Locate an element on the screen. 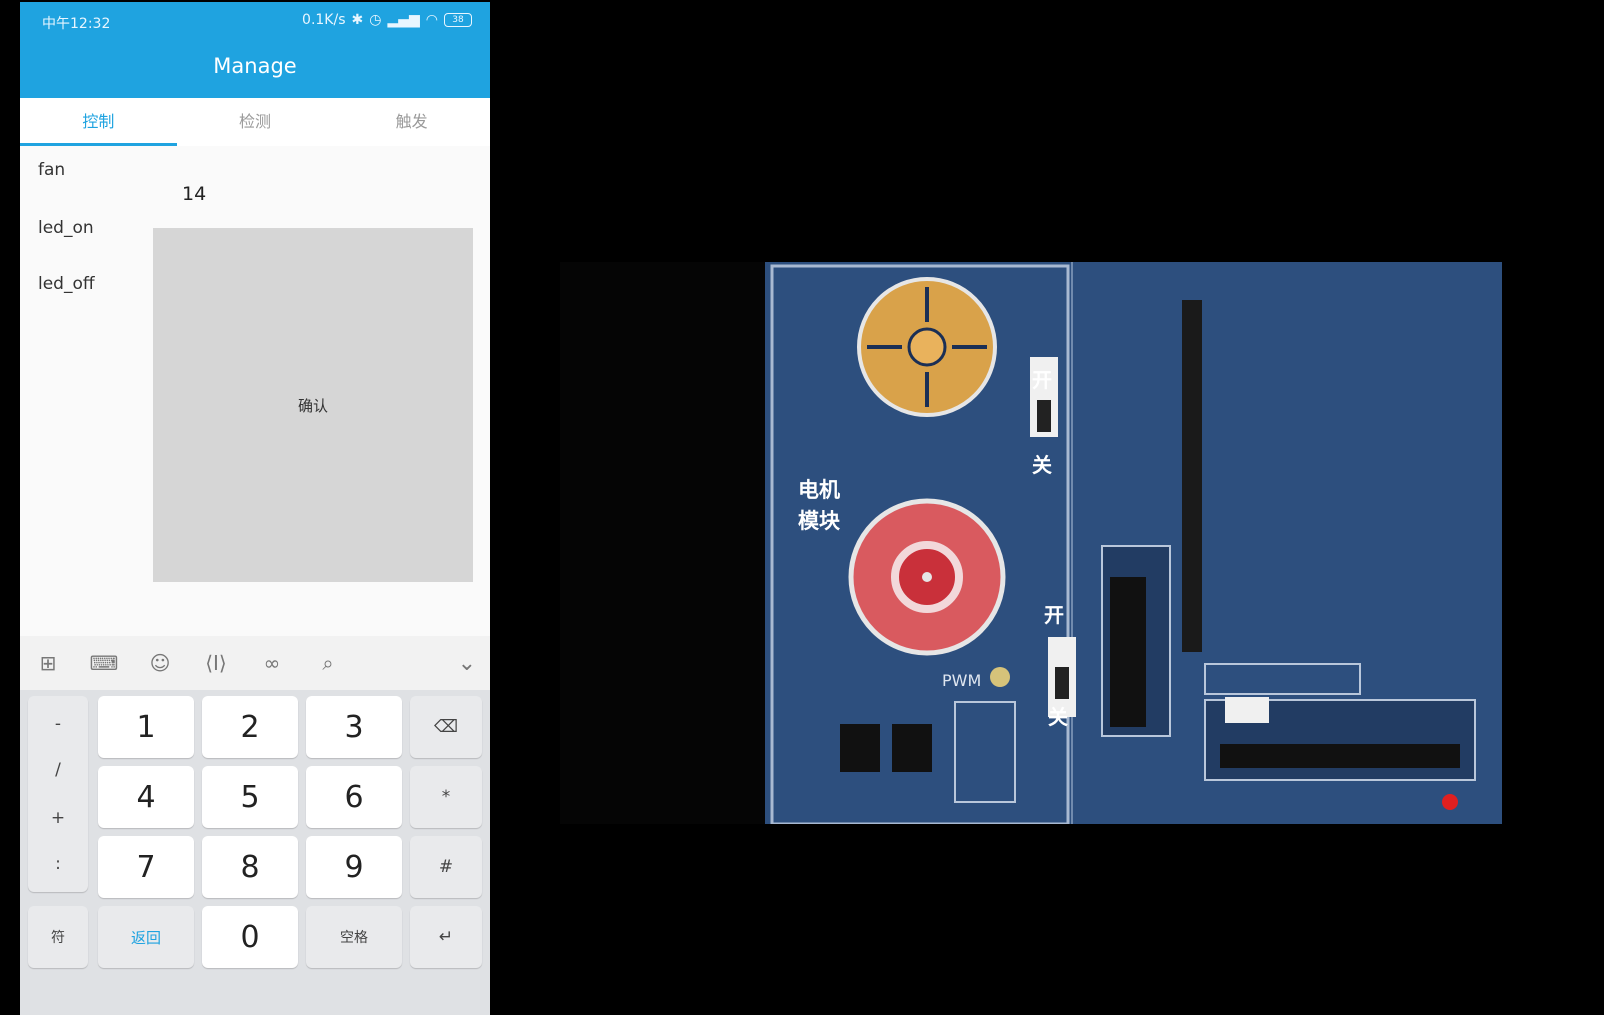  keyboard-toolbar: ⊞ ⌨ ☺ ⟨I⟩ ∞ ⌕ ⌄ is located at coordinates (255, 663).